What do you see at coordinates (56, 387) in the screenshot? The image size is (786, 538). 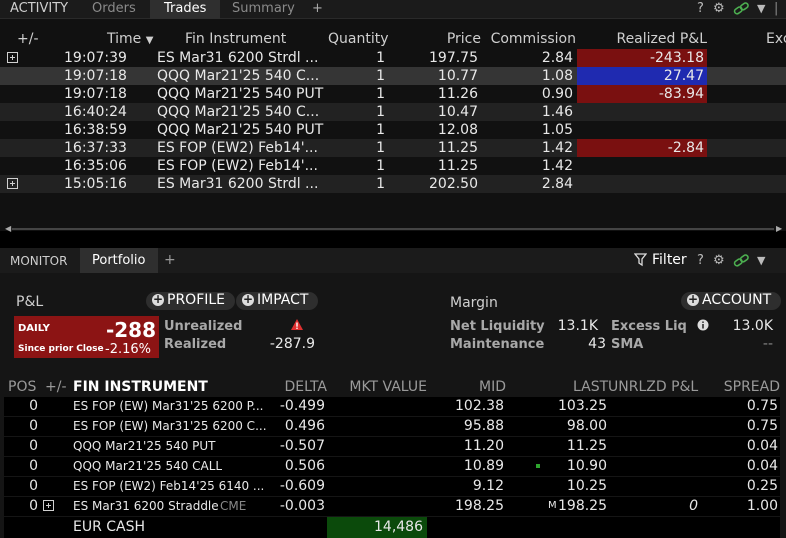 I see `col-pf-expand-header: +/-` at bounding box center [56, 387].